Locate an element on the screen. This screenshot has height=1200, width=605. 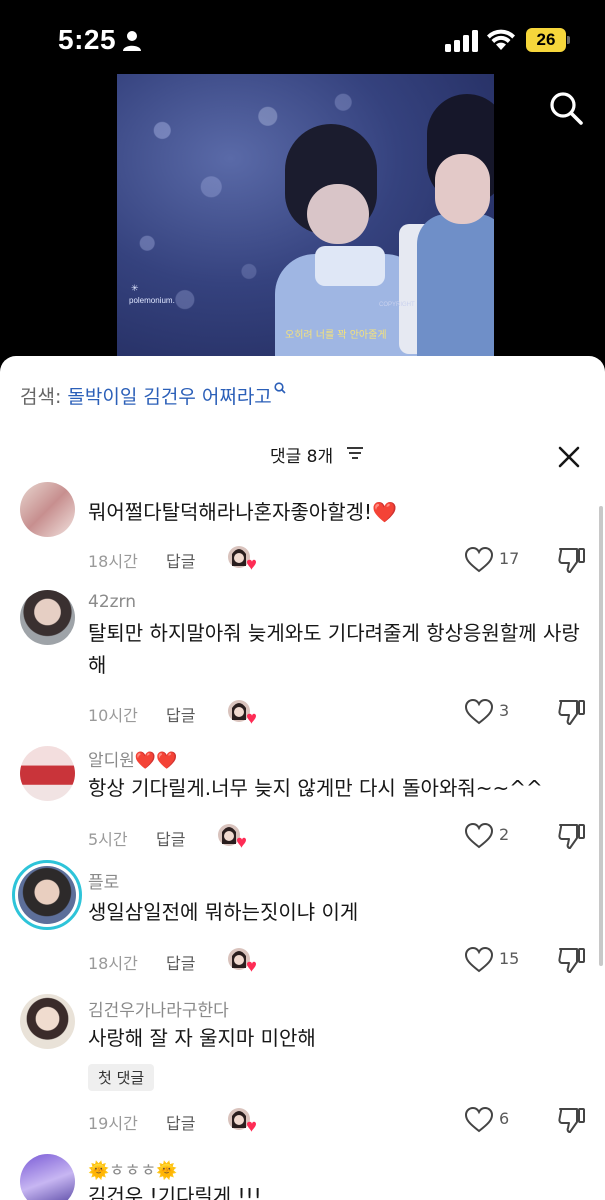
search-query: 돌박이일 김건우 어쩌라고 is located at coordinates (169, 397).